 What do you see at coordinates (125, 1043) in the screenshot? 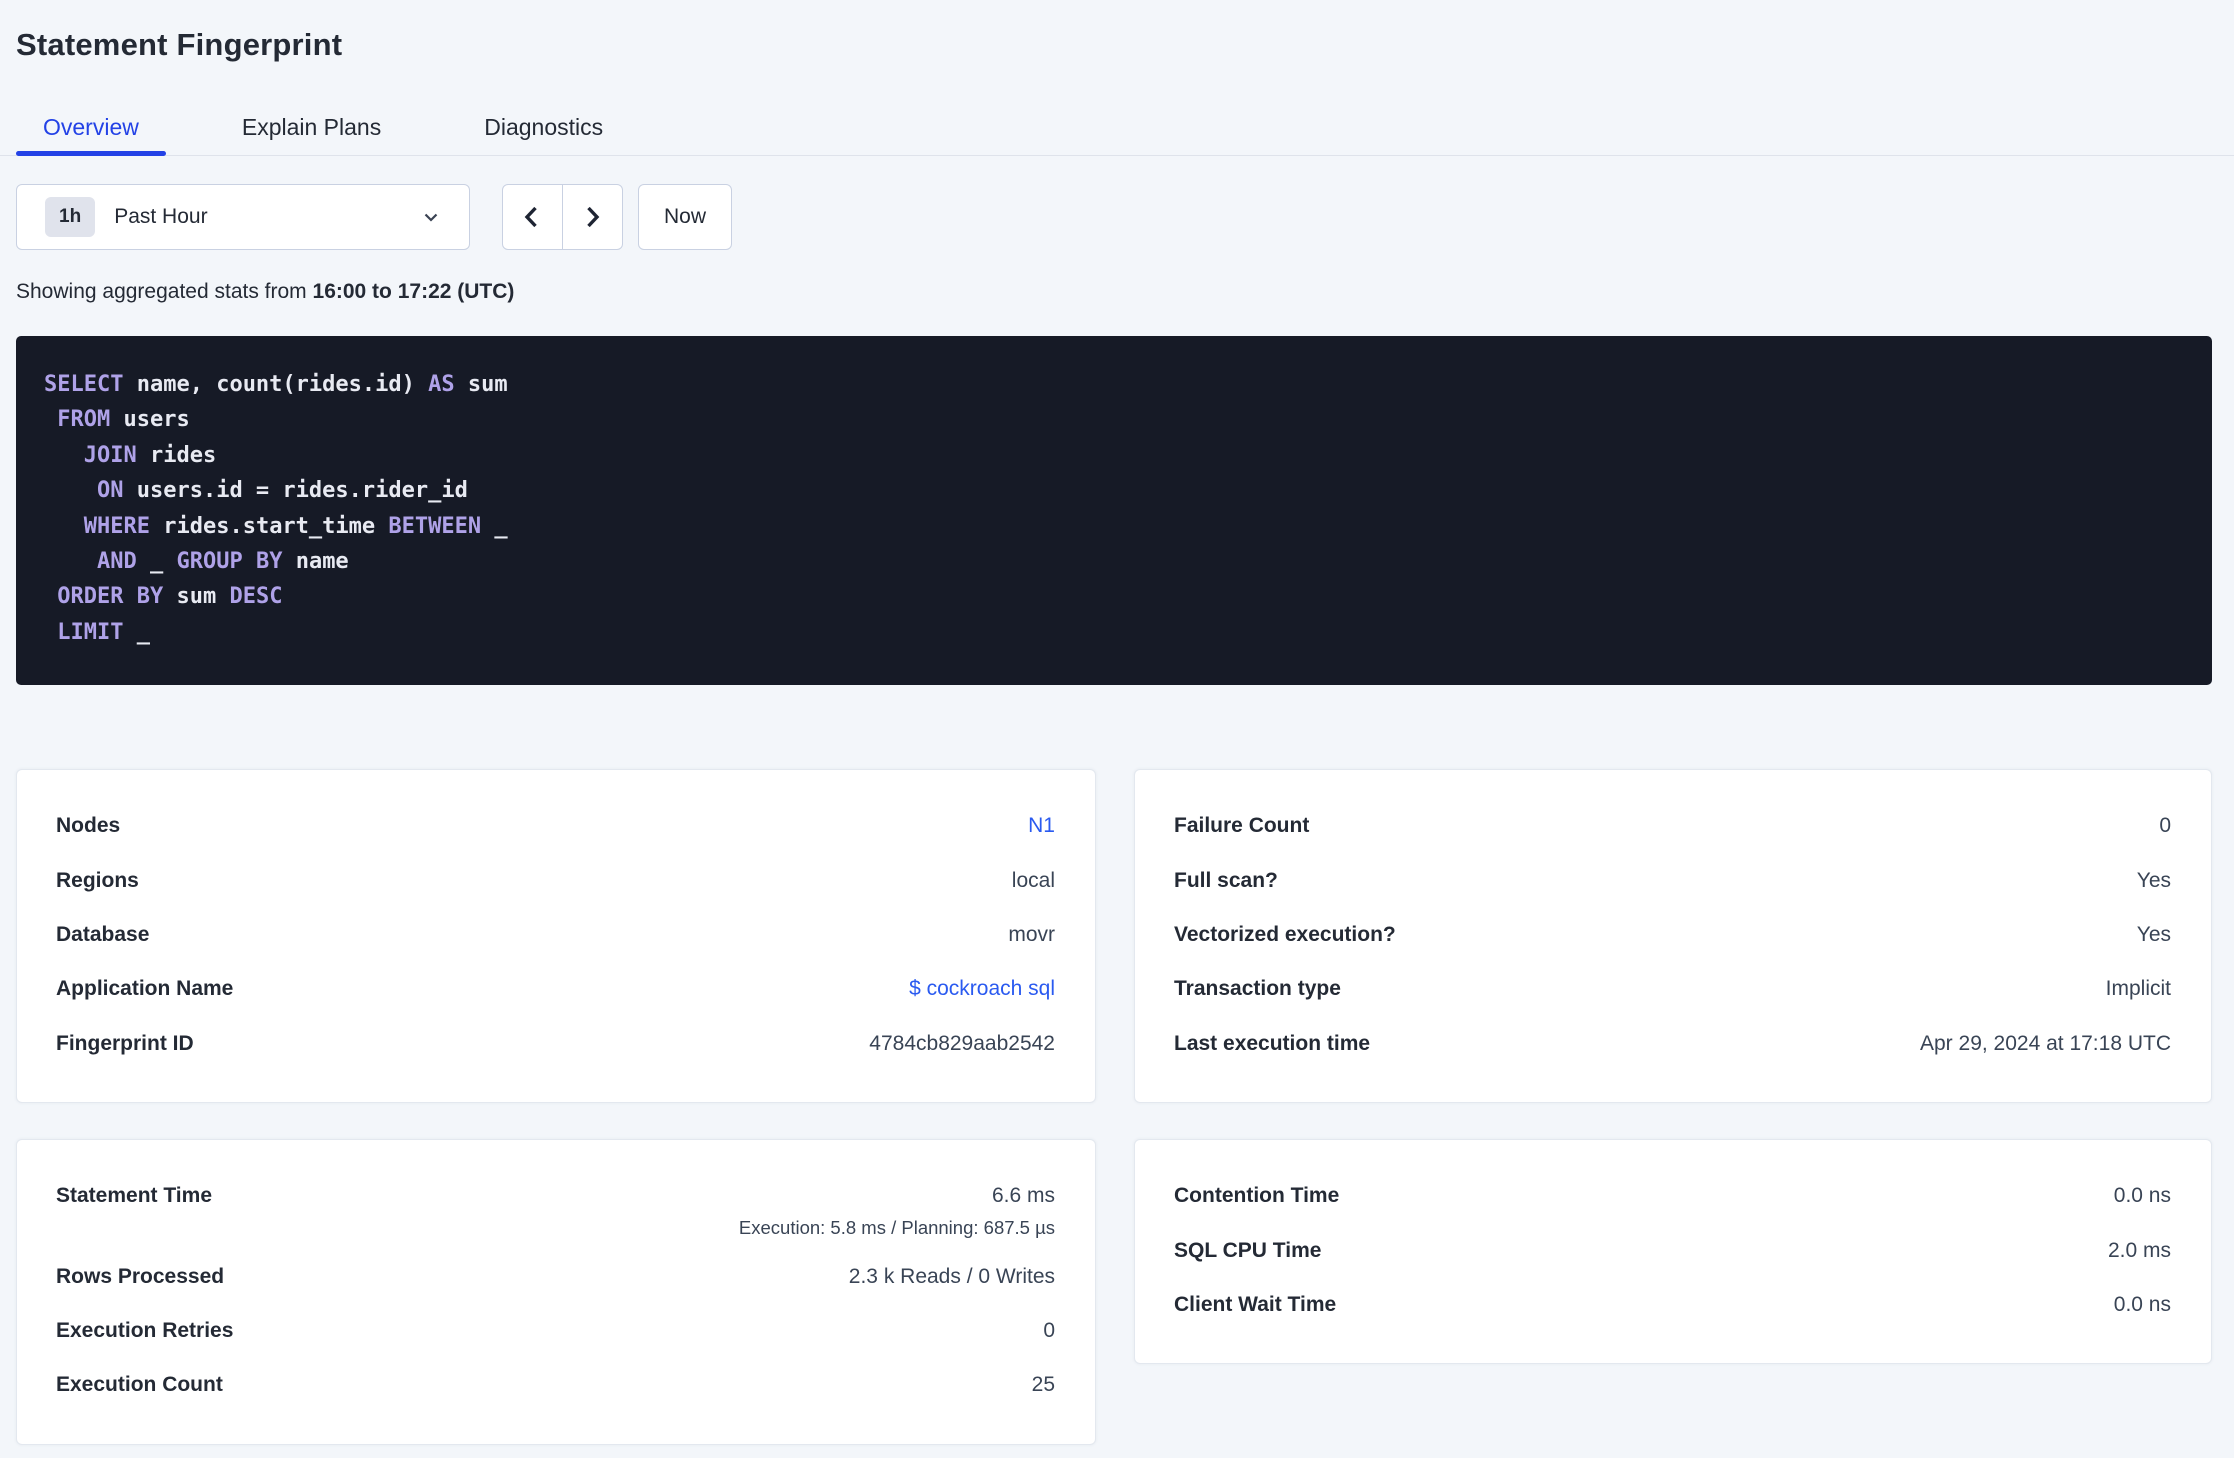
I see `kv-label: Fingerprint ID` at bounding box center [125, 1043].